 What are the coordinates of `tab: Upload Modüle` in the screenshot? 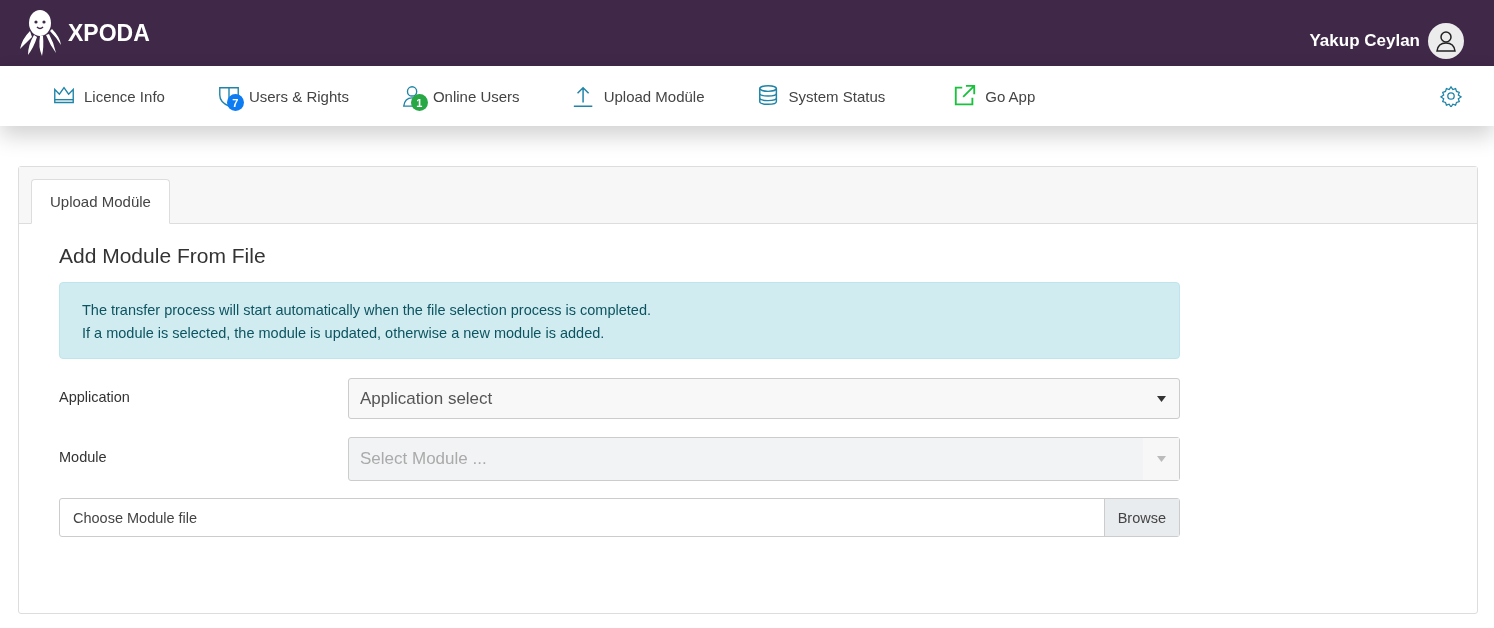 It's located at (100, 201).